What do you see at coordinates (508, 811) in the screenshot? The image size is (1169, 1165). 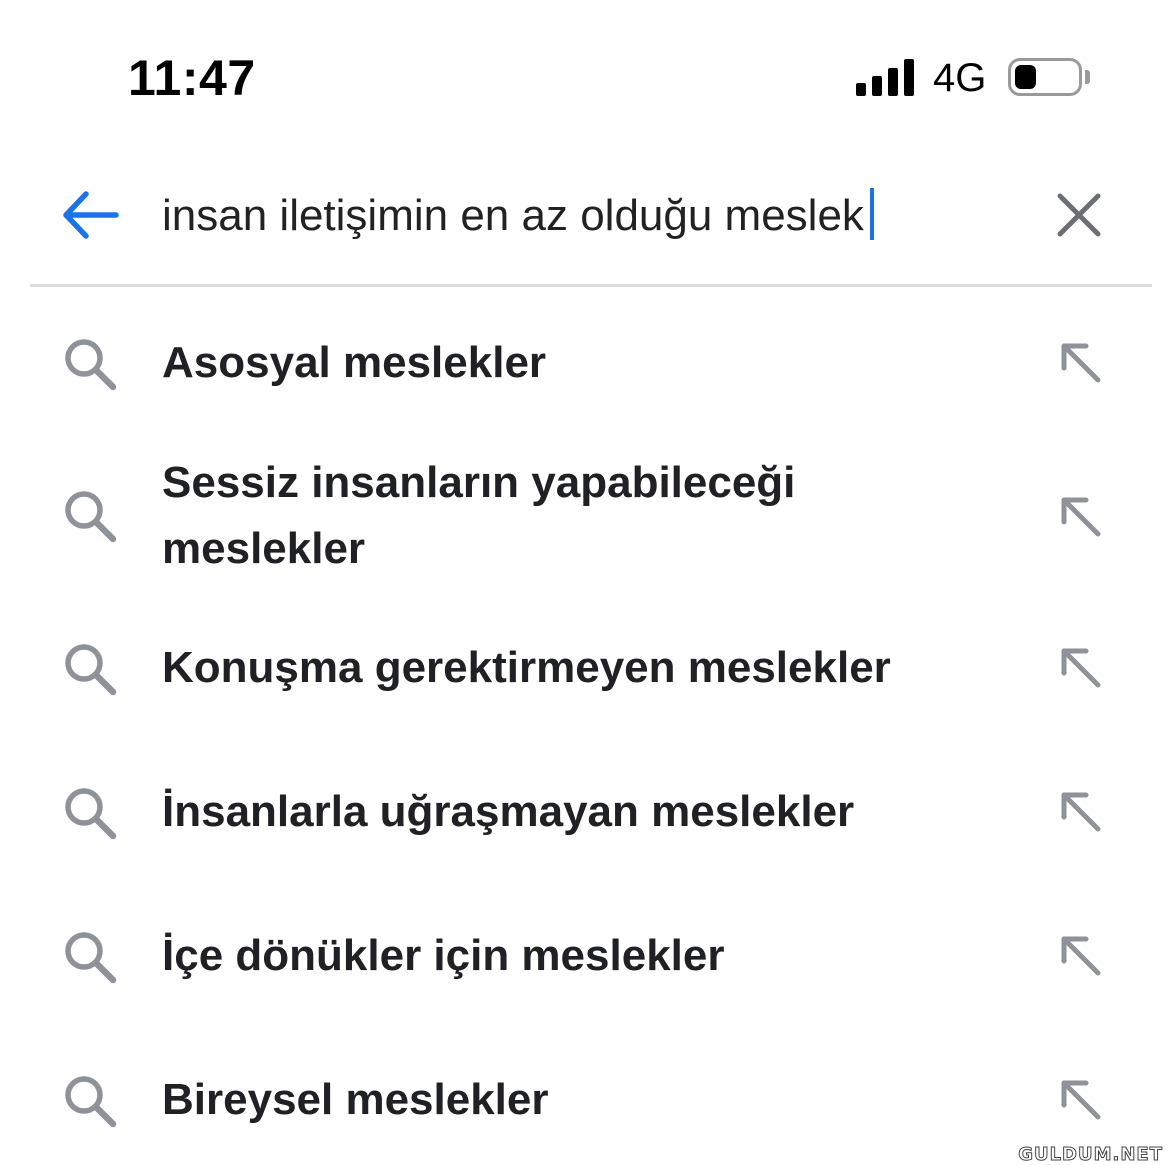 I see `suggestion-text: İnsanlarla uğraşmayan meslekler` at bounding box center [508, 811].